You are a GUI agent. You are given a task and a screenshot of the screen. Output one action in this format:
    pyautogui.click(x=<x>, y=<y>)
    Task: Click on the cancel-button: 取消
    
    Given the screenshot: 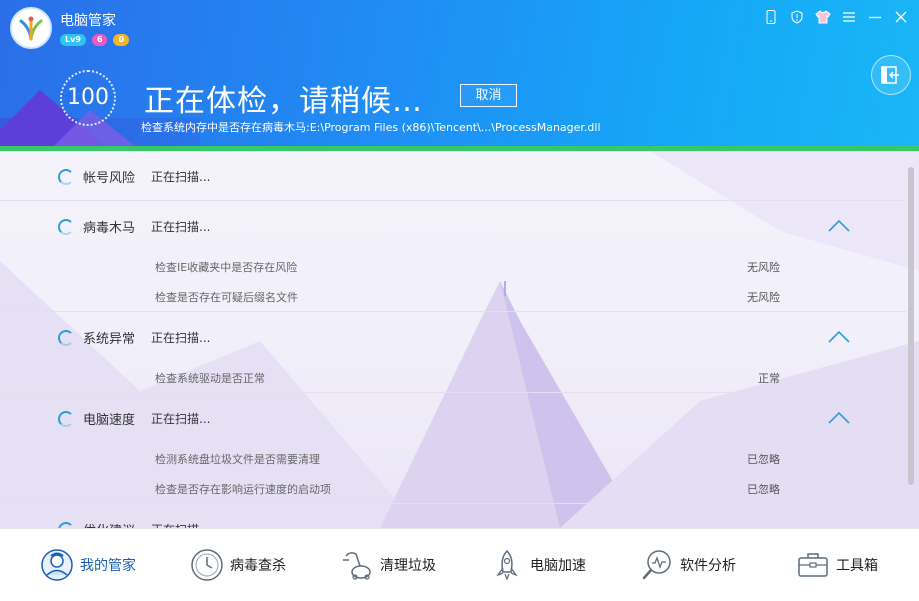 What is the action you would take?
    pyautogui.click(x=488, y=95)
    